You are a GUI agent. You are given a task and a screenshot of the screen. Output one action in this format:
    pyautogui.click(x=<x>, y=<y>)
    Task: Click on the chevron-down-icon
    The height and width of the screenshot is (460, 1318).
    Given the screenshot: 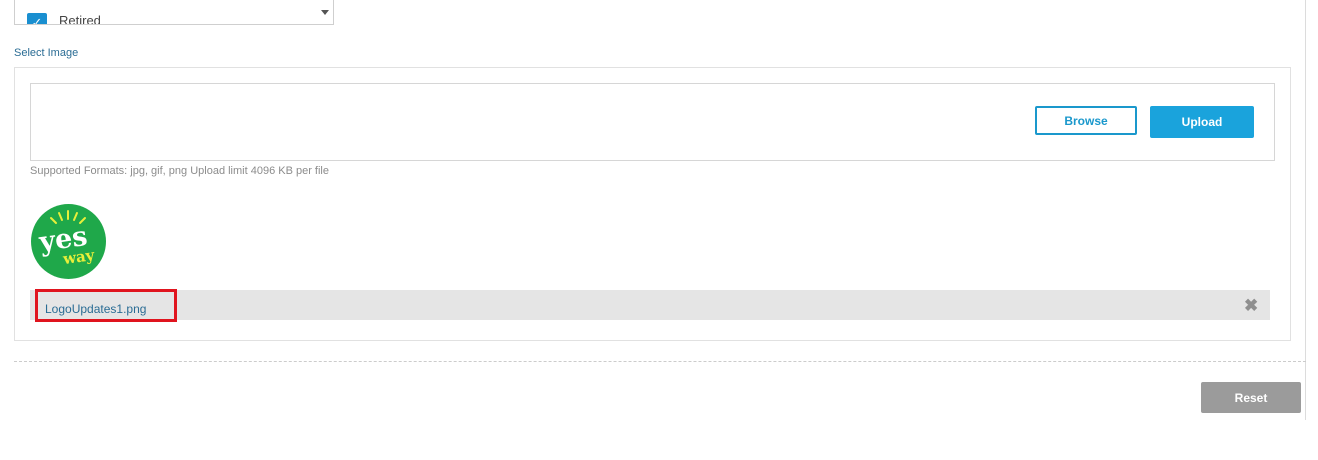 What is the action you would take?
    pyautogui.click(x=325, y=12)
    